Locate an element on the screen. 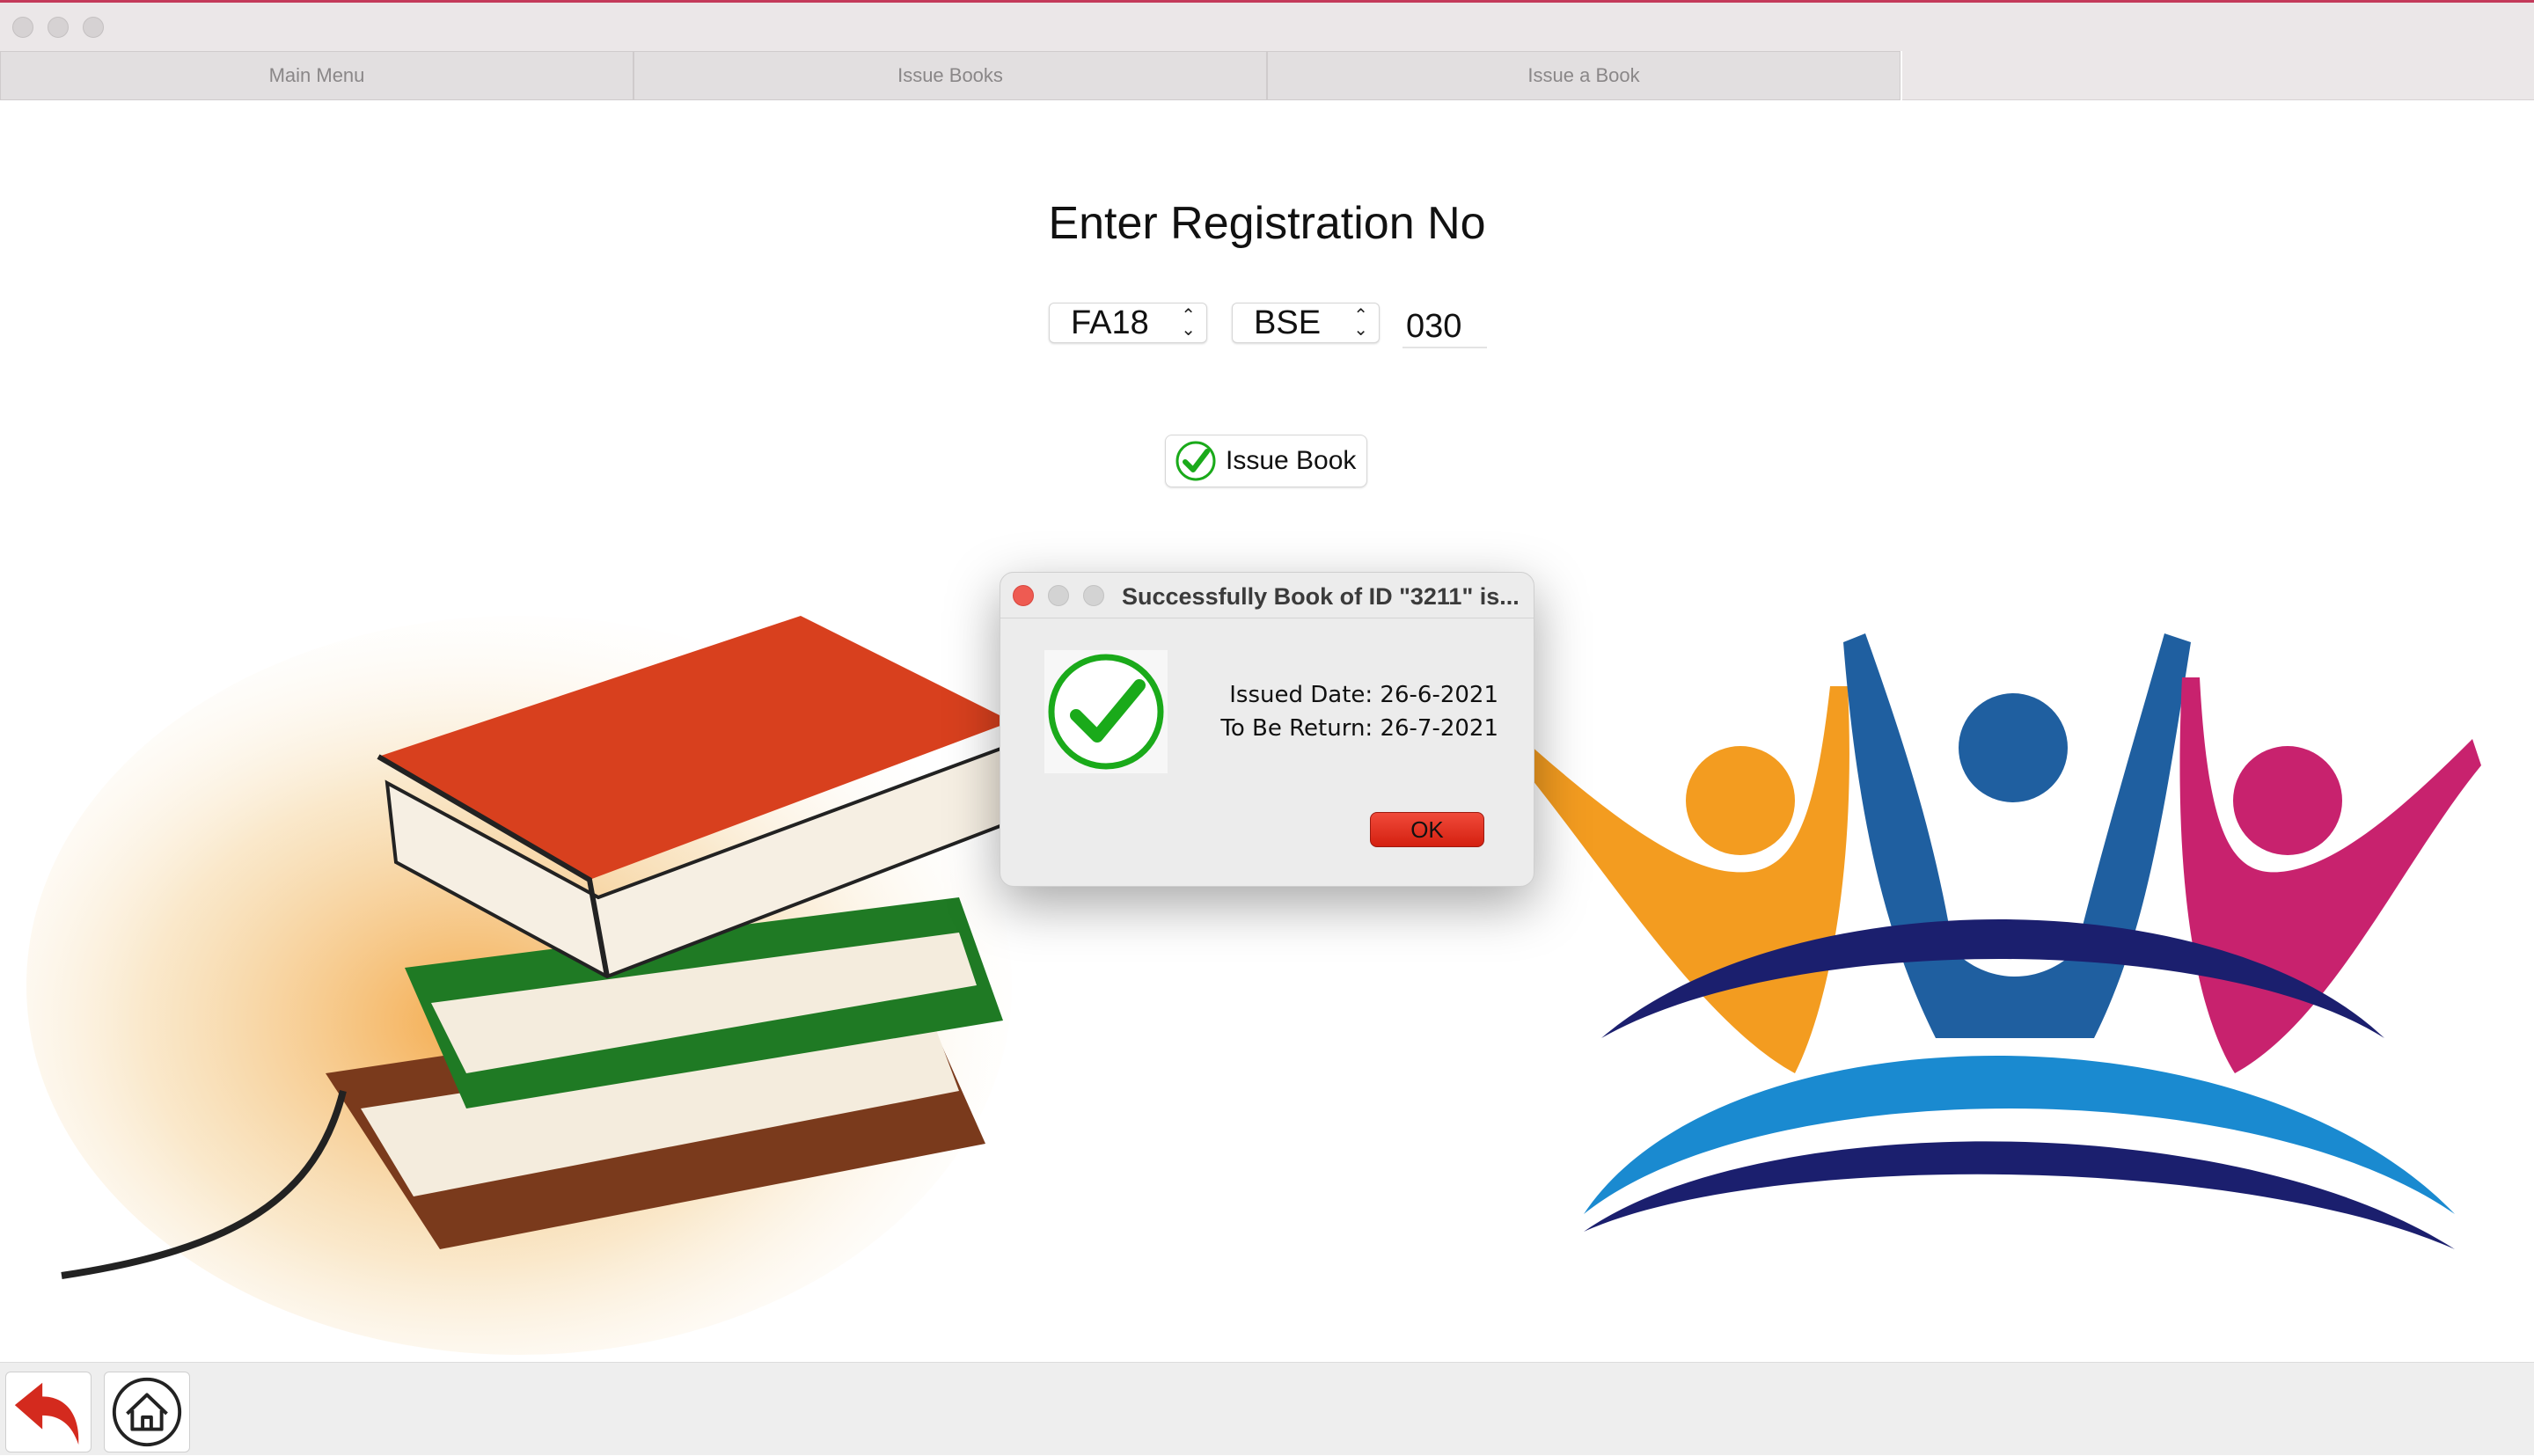 This screenshot has width=2534, height=1456. back-arrow-icon is located at coordinates (46, 1413).